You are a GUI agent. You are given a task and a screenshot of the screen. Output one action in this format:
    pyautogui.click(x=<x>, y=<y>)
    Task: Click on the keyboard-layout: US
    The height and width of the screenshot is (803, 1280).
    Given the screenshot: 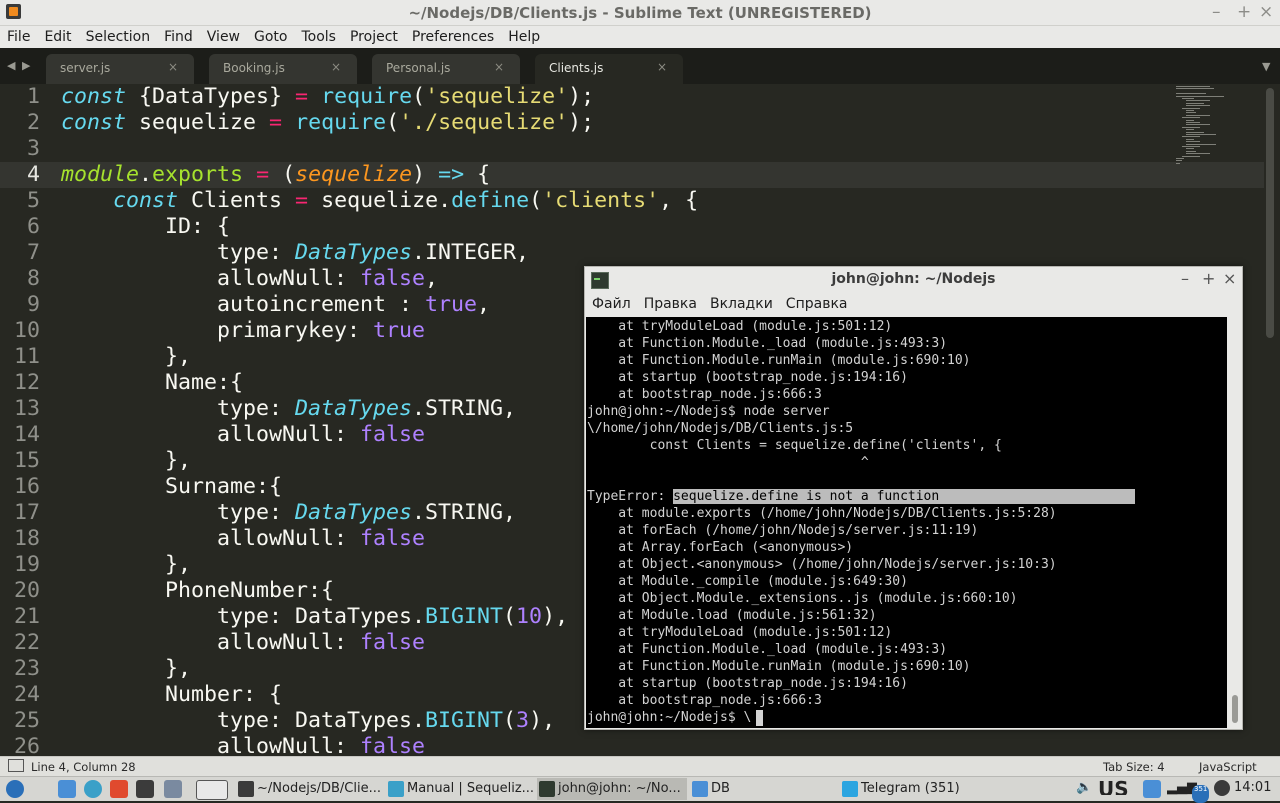 What is the action you would take?
    pyautogui.click(x=1113, y=786)
    